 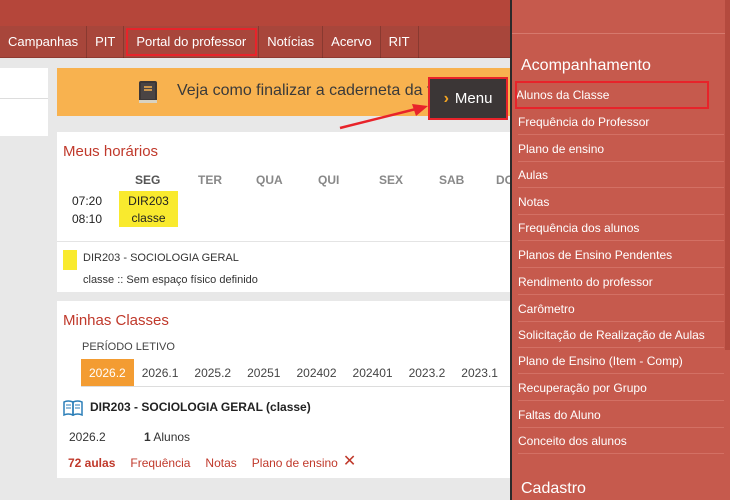 I want to click on class-students: 1 Alunos, so click(x=167, y=437).